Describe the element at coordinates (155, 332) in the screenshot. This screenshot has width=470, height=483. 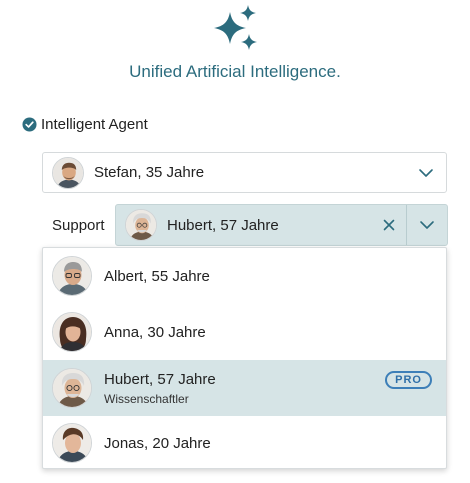
I see `option-name: Anna, 30 Jahre` at that location.